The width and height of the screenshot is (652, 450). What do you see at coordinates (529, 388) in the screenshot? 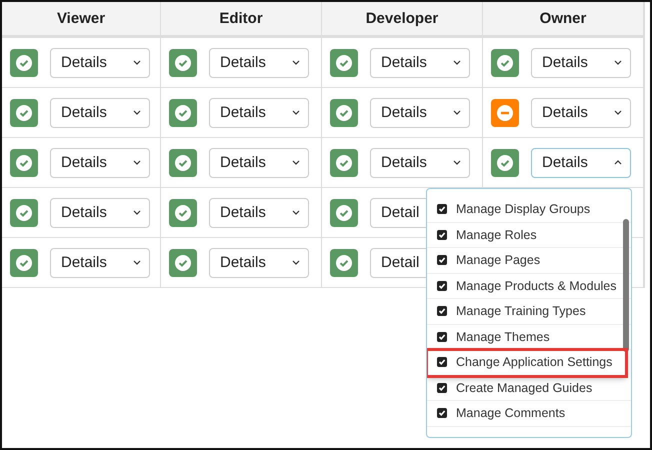
I see `menu-item: Create Managed Guides` at bounding box center [529, 388].